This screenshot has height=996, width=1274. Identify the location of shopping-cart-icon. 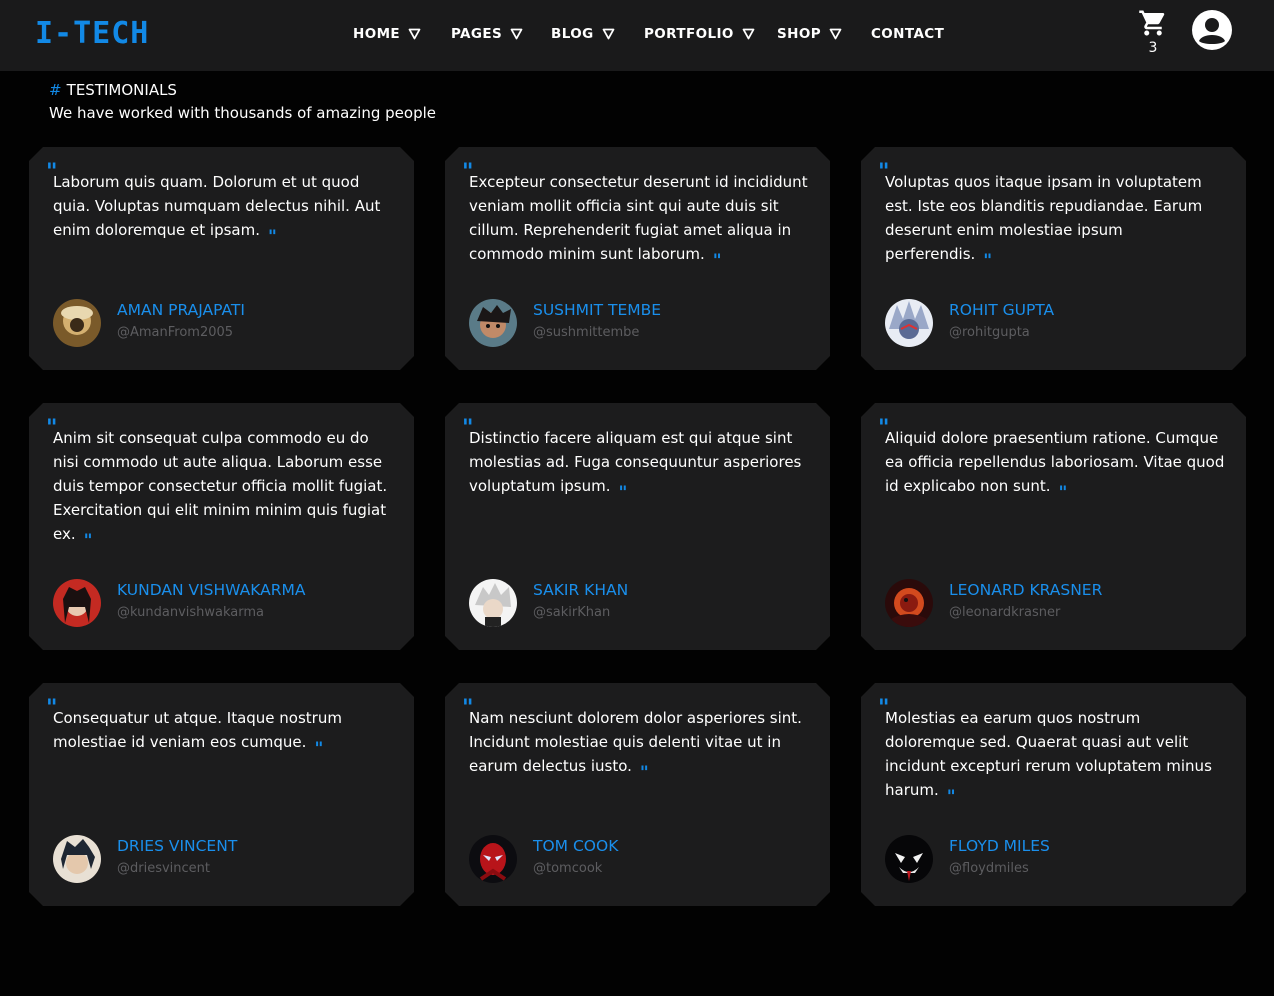
(1152, 23).